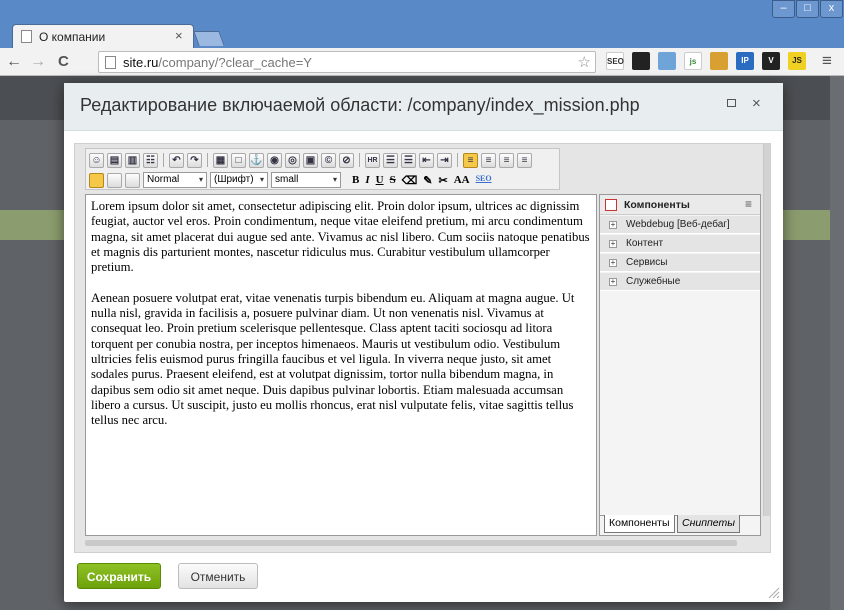 The width and height of the screenshot is (844, 610). I want to click on wysiwyg-mode-icon, so click(96, 180).